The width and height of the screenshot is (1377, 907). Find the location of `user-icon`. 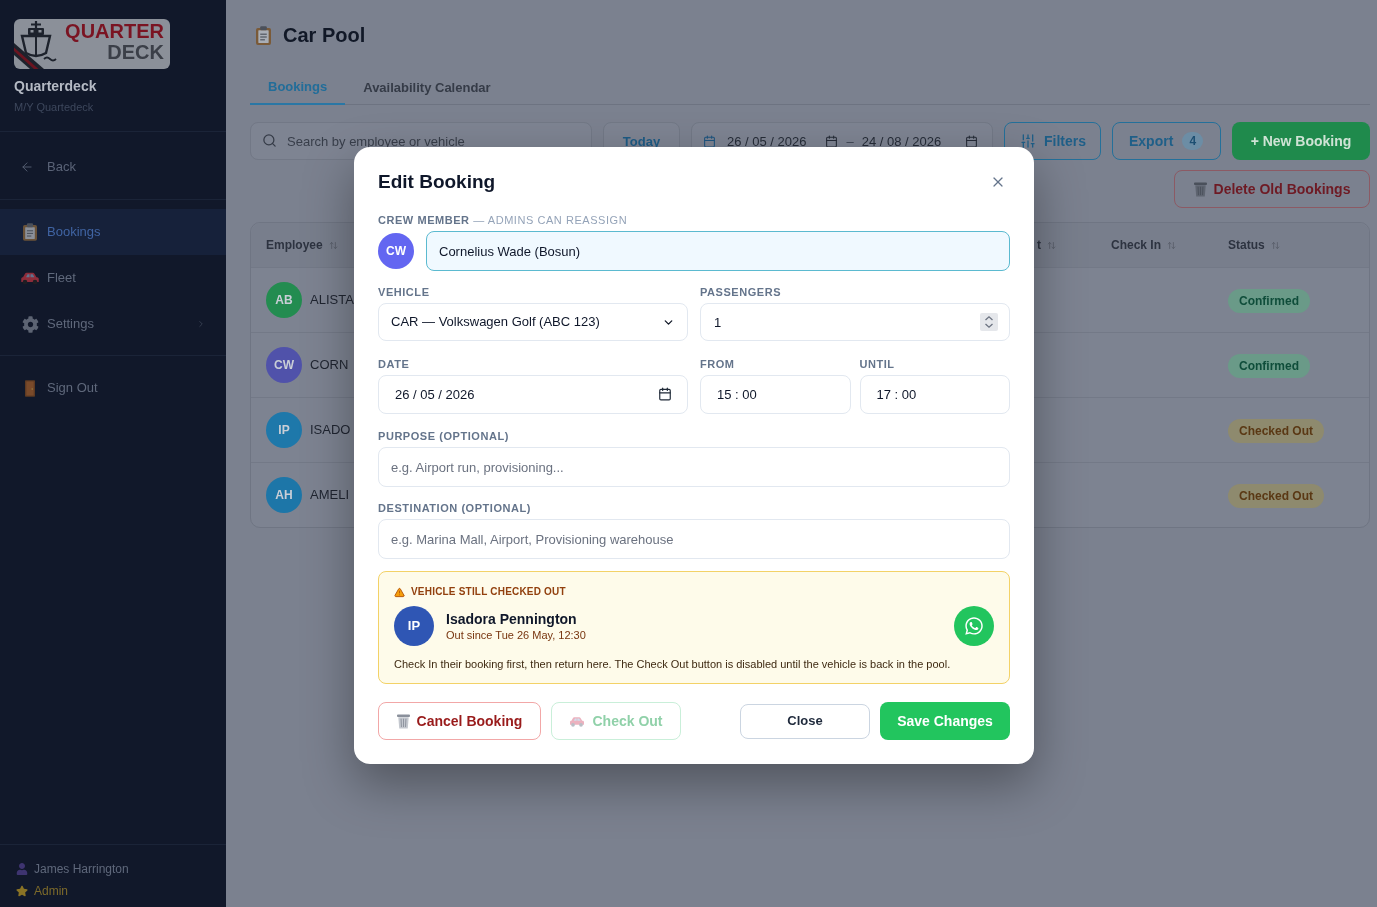

user-icon is located at coordinates (22, 869).